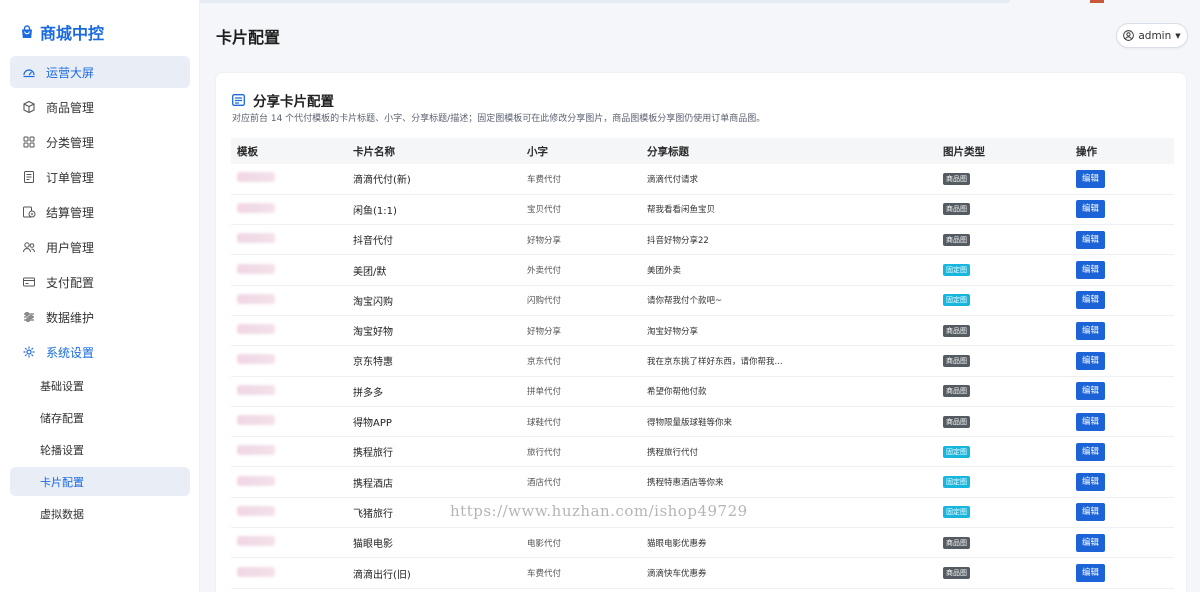 Image resolution: width=1200 pixels, height=592 pixels. I want to click on card-name: 闲鱼(1:1), so click(434, 210).